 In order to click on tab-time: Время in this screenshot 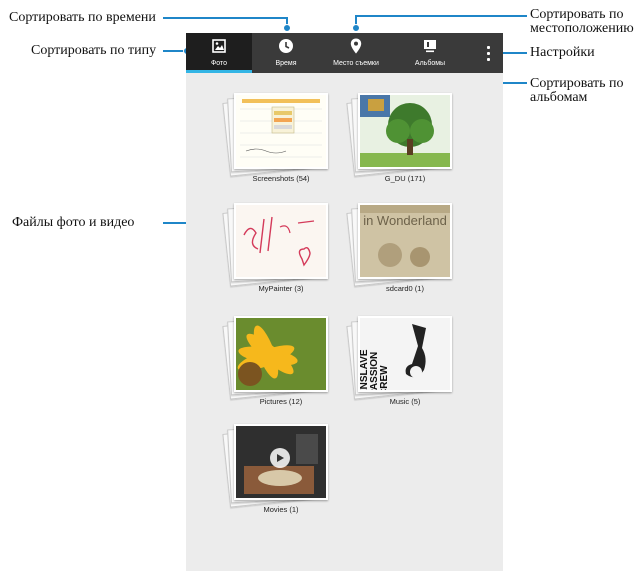, I will do `click(286, 53)`.